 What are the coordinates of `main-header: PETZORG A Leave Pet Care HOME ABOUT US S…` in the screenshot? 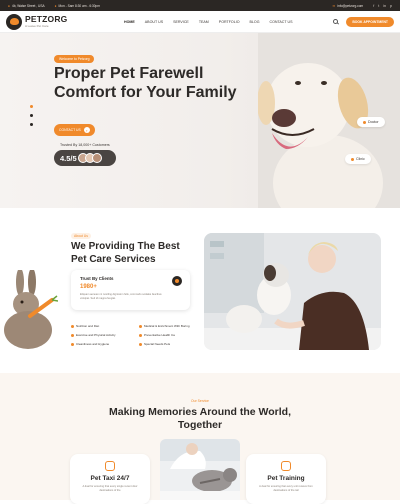 It's located at (200, 22).